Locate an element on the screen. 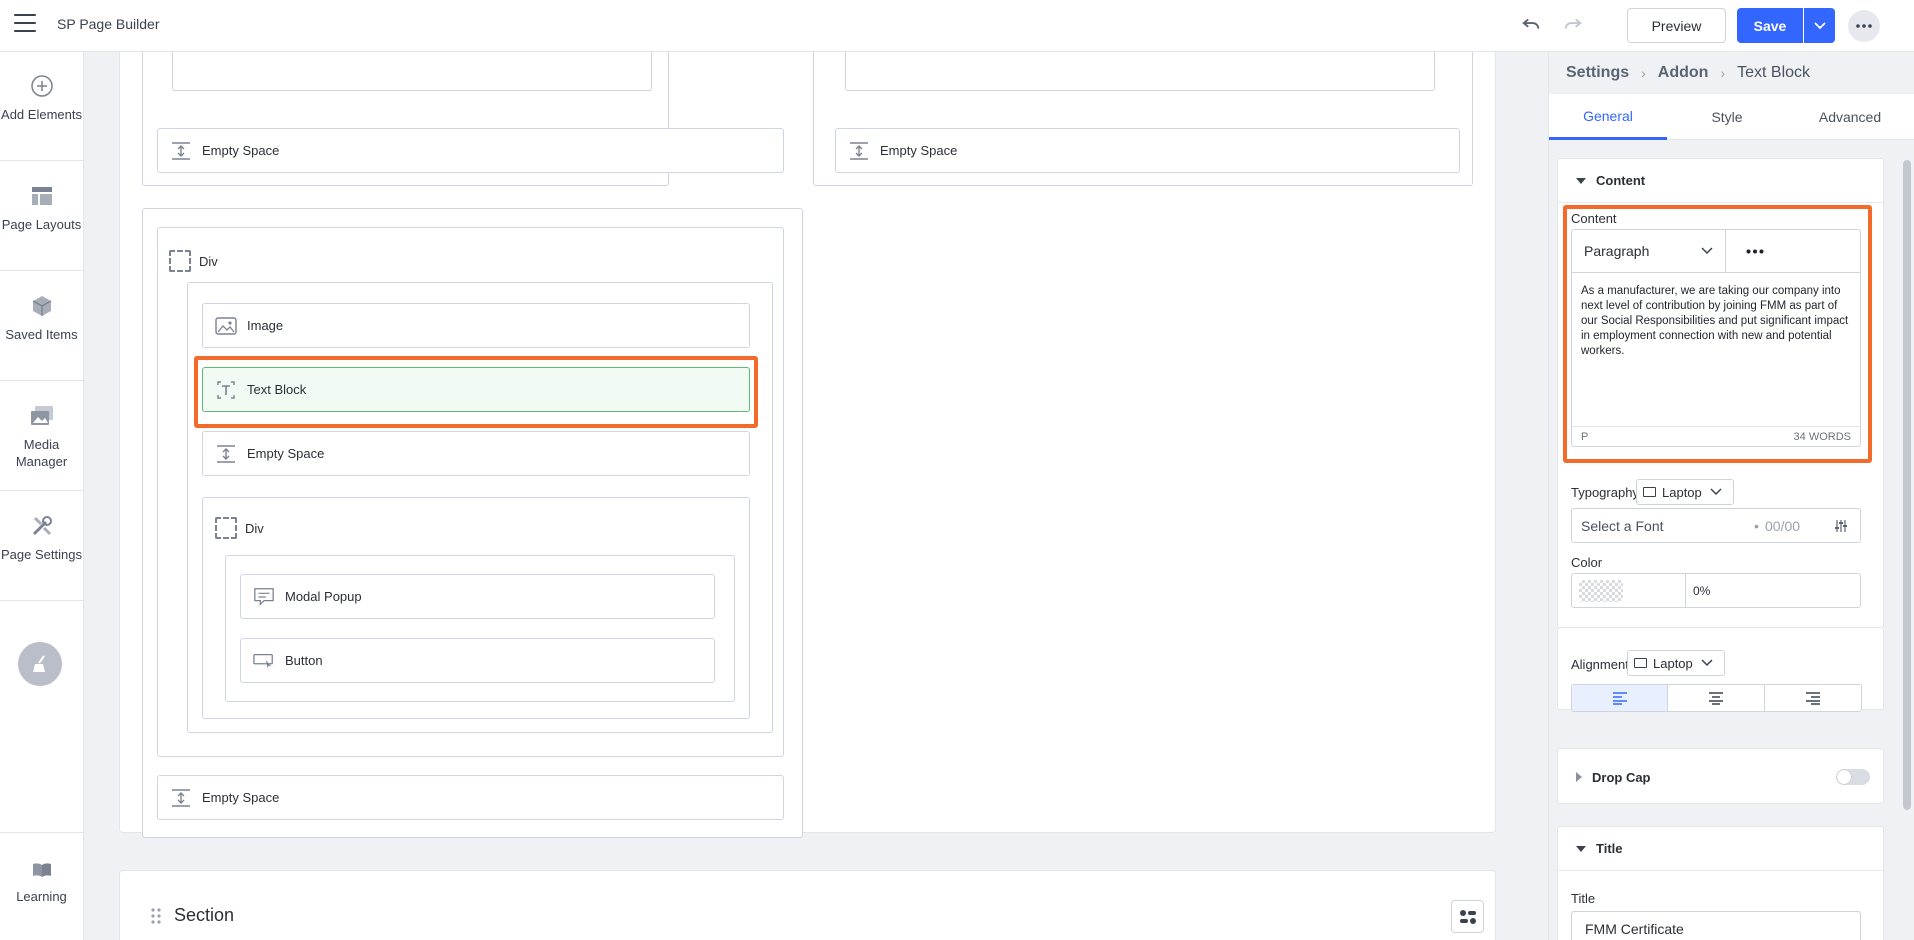 This screenshot has height=940, width=1914. more-options-button is located at coordinates (1864, 26).